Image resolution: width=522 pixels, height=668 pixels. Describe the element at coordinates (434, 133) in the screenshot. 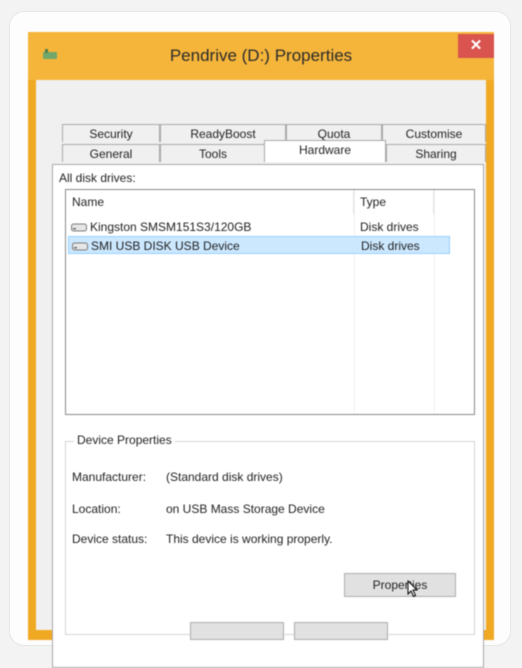

I see `tab-customise: Customise` at that location.